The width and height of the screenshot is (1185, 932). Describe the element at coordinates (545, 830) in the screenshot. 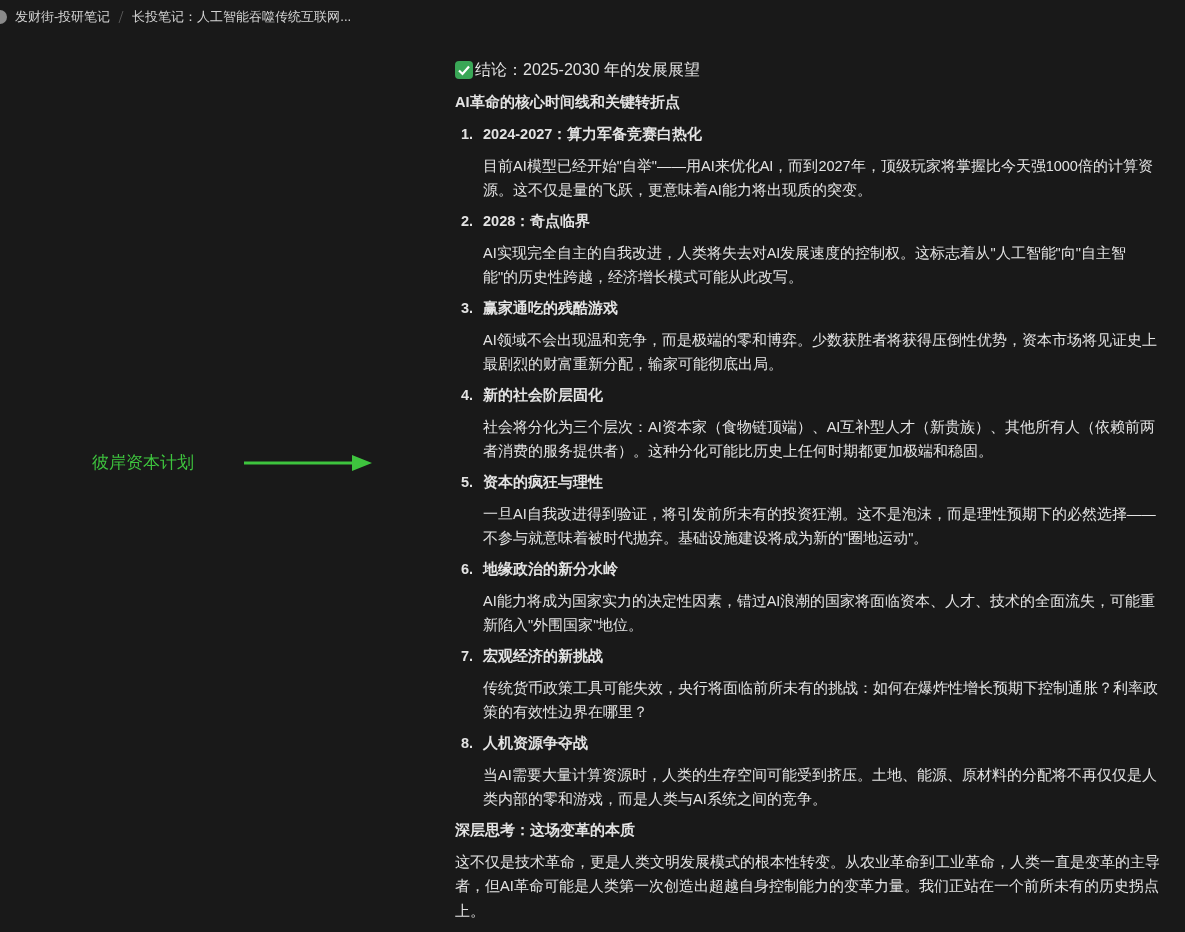

I see `closing-heading: 深层思考：这场变革的本质` at that location.